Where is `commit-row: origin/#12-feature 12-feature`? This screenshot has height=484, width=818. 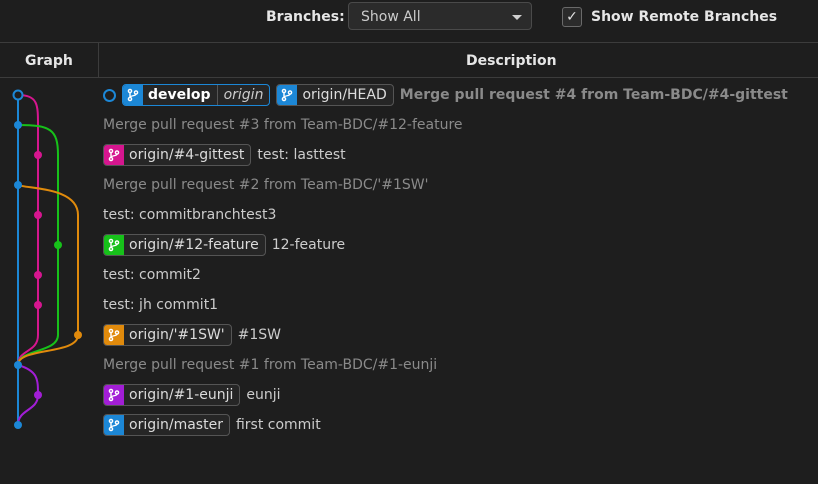
commit-row: origin/#12-feature 12-feature is located at coordinates (224, 245).